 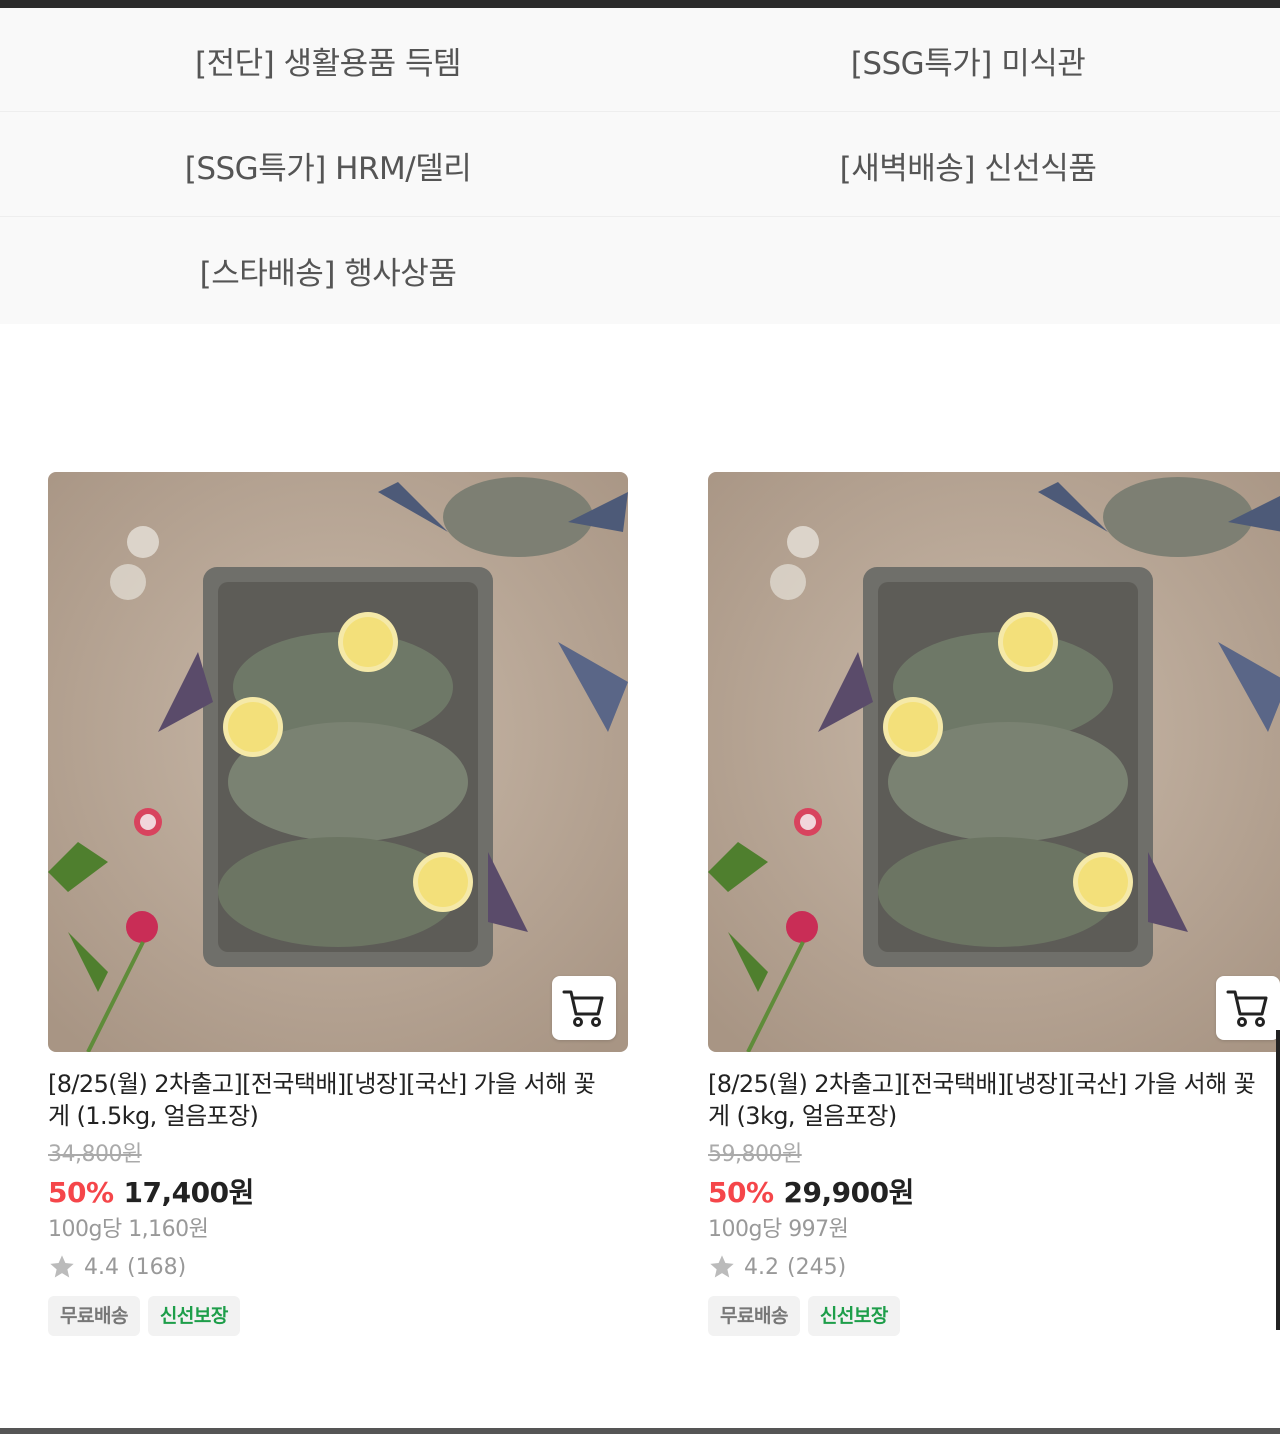 I want to click on category-row: [전단] 생활용품 득템 [SSG특가] 미식관, so click(x=640, y=60).